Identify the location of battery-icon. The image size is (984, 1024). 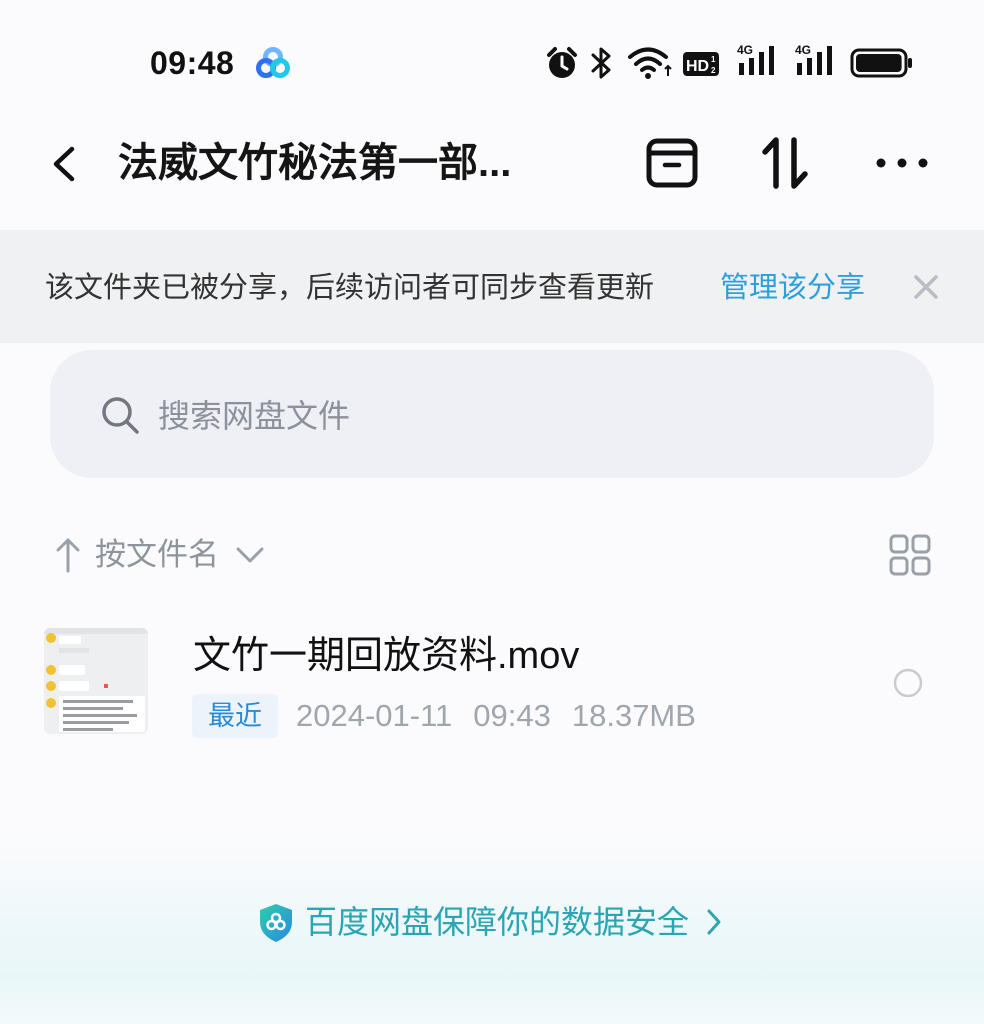
(882, 63).